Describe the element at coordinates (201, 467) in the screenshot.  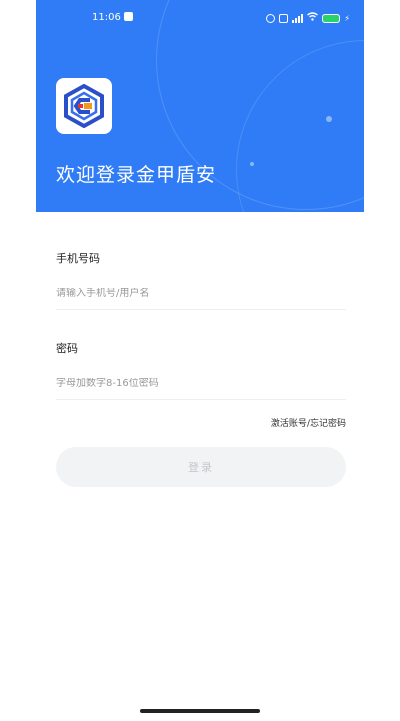
I see `login-button: 登录` at that location.